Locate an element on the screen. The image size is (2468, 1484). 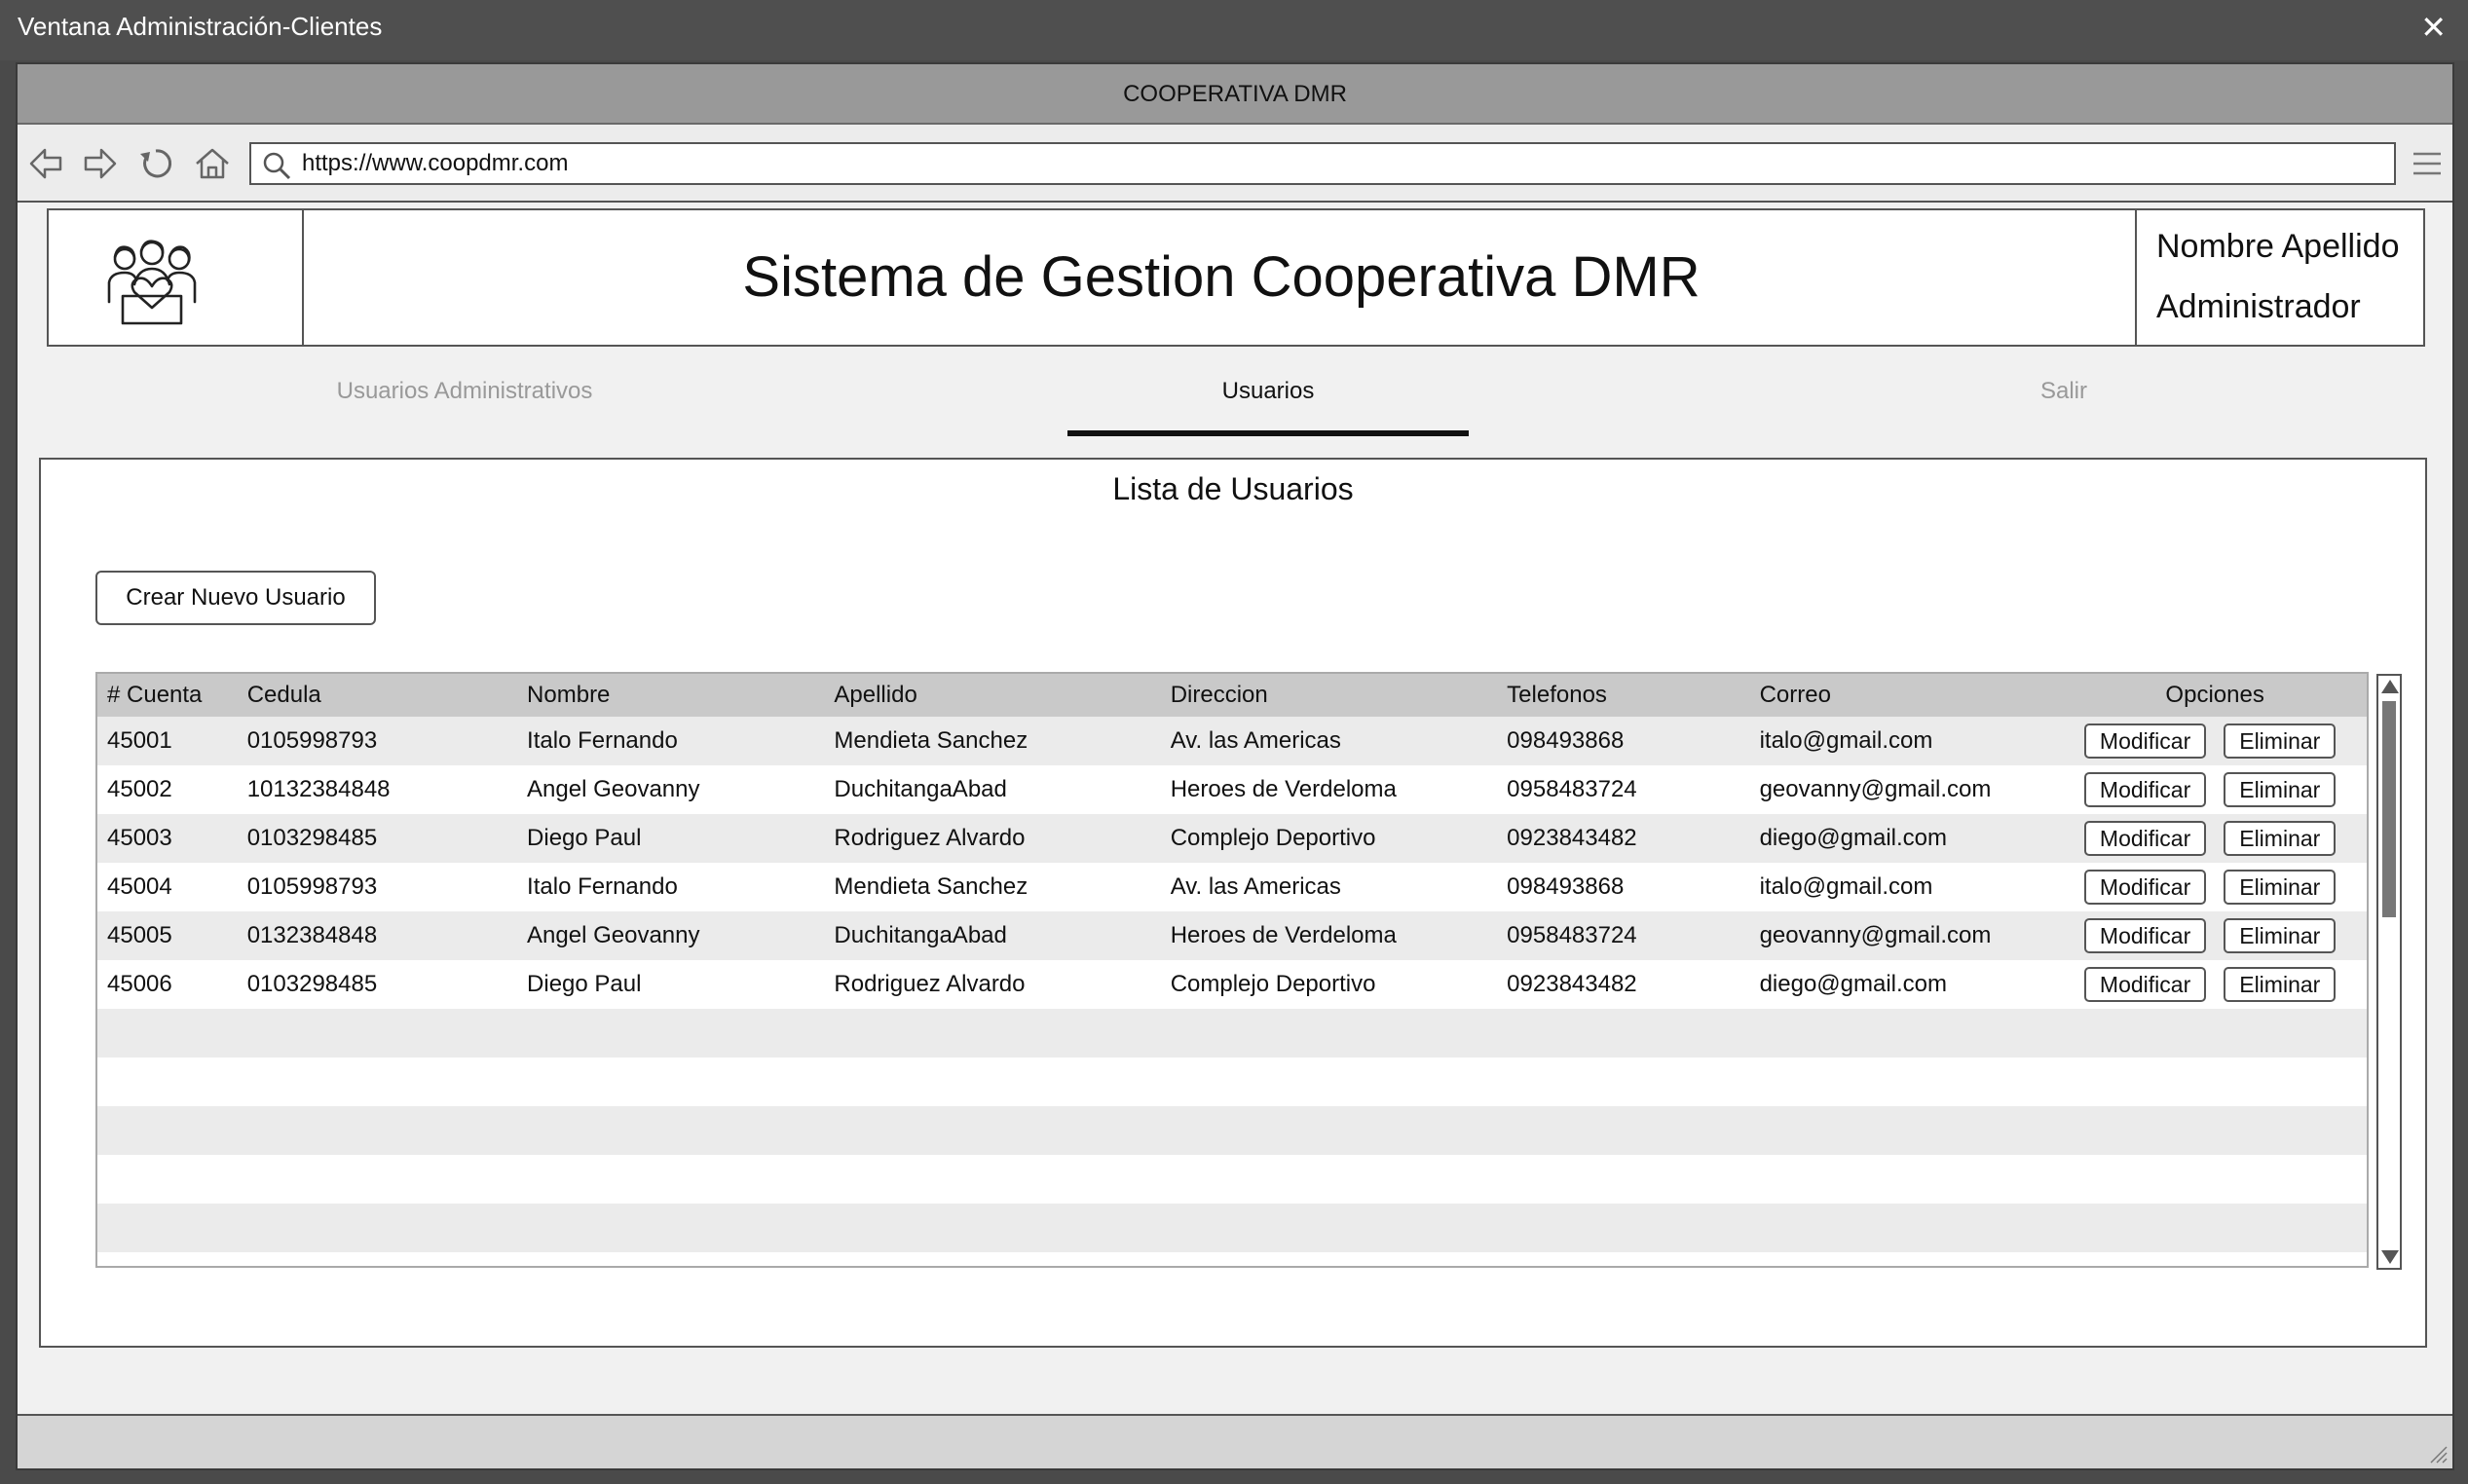
scroll-up-icon is located at coordinates (2390, 686).